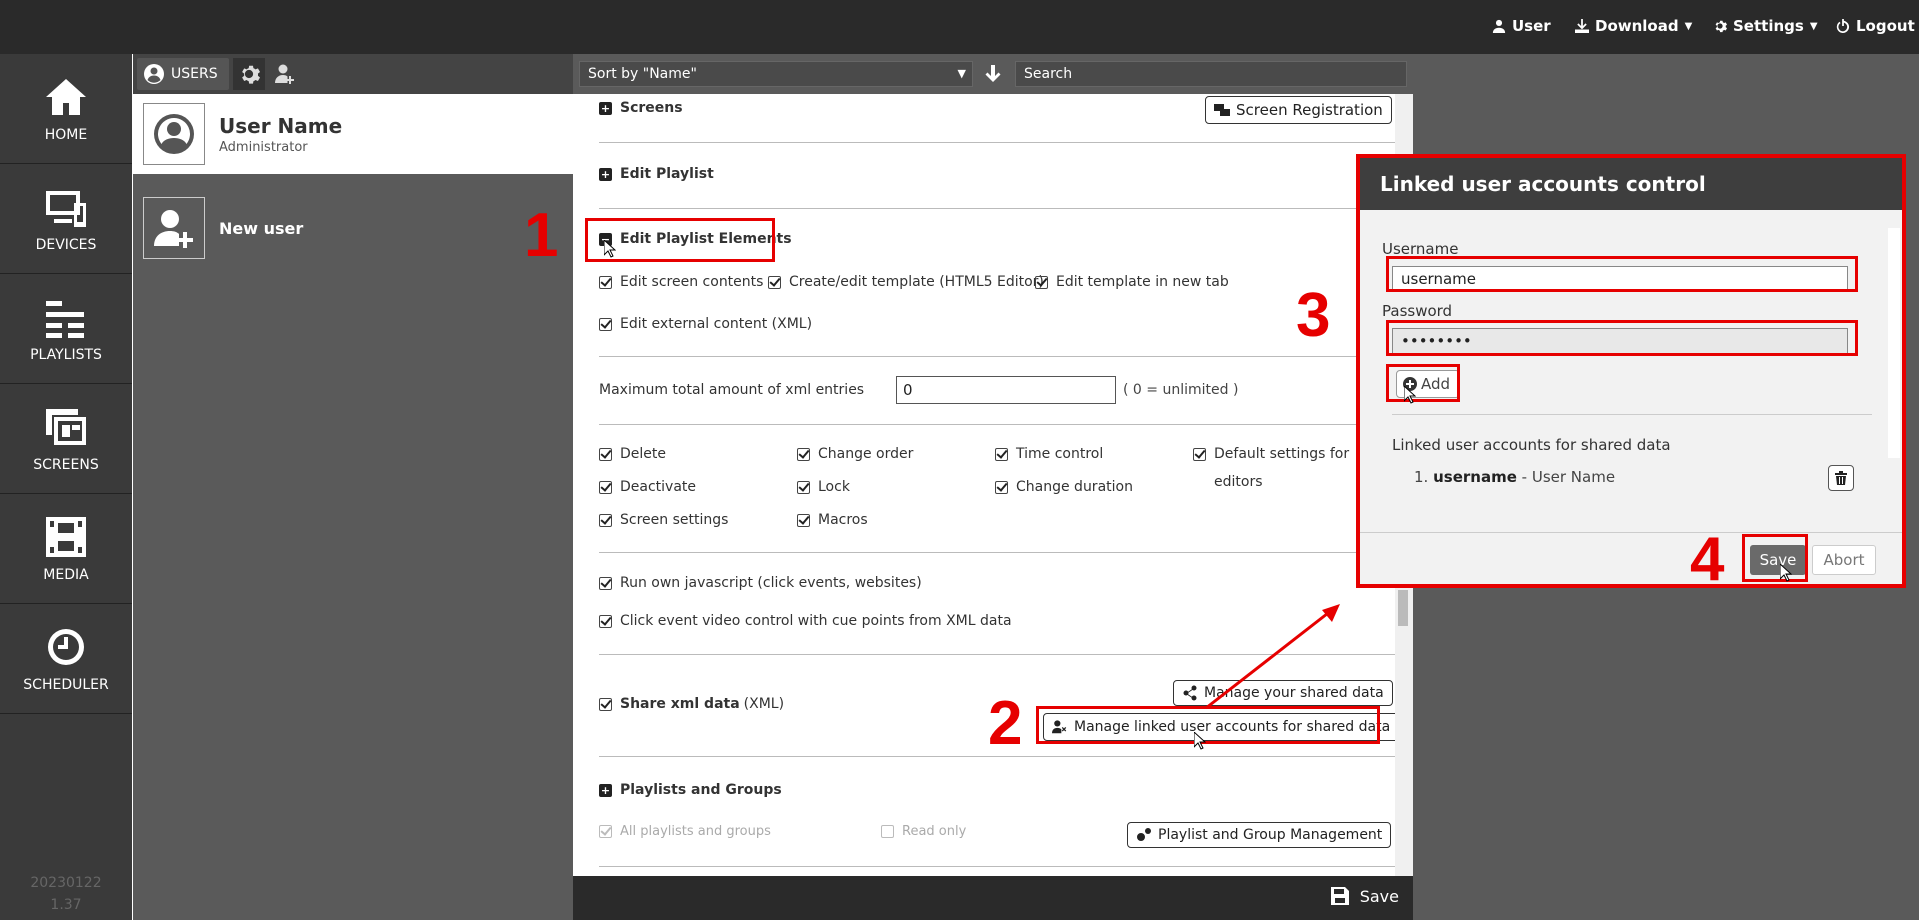 This screenshot has width=1919, height=920. What do you see at coordinates (908, 390) in the screenshot?
I see `xml-max-value: 0` at bounding box center [908, 390].